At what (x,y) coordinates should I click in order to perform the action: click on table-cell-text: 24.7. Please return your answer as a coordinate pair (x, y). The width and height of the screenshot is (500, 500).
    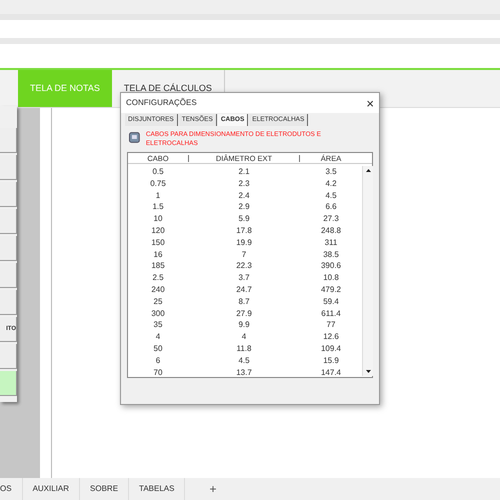
    Looking at the image, I should click on (244, 290).